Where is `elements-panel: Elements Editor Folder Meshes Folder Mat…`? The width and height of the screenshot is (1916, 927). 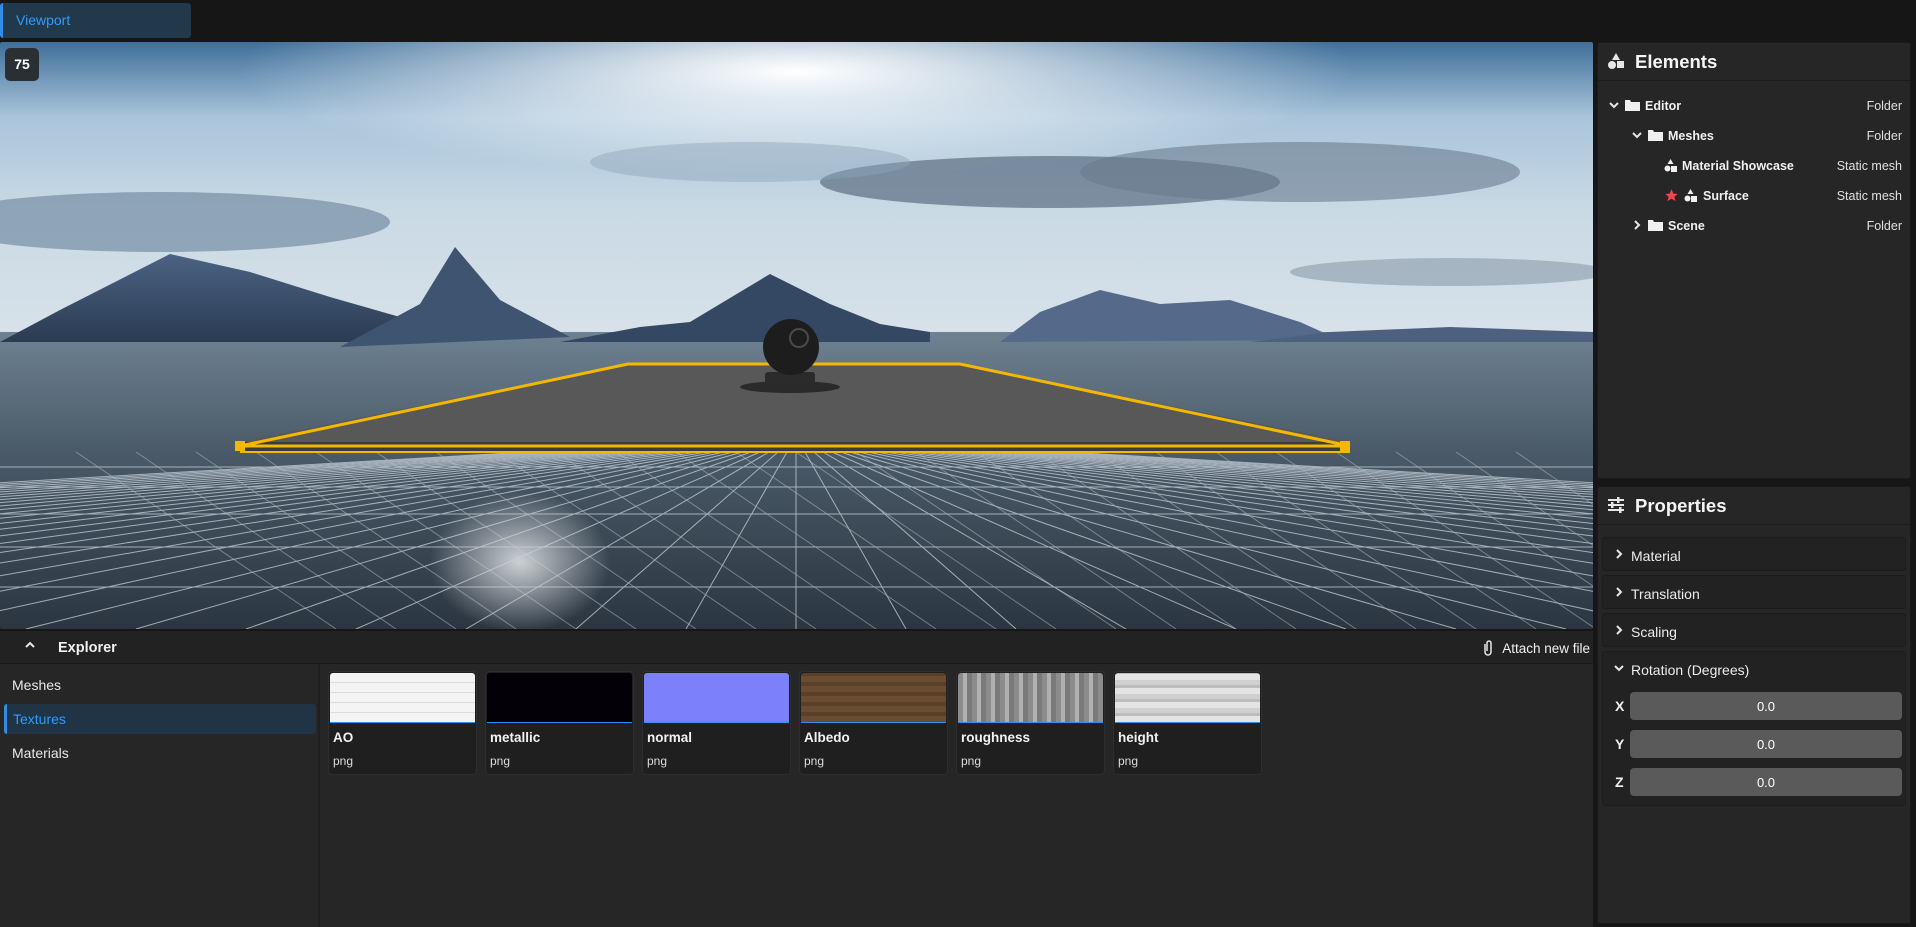 elements-panel: Elements Editor Folder Meshes Folder Mat… is located at coordinates (1754, 260).